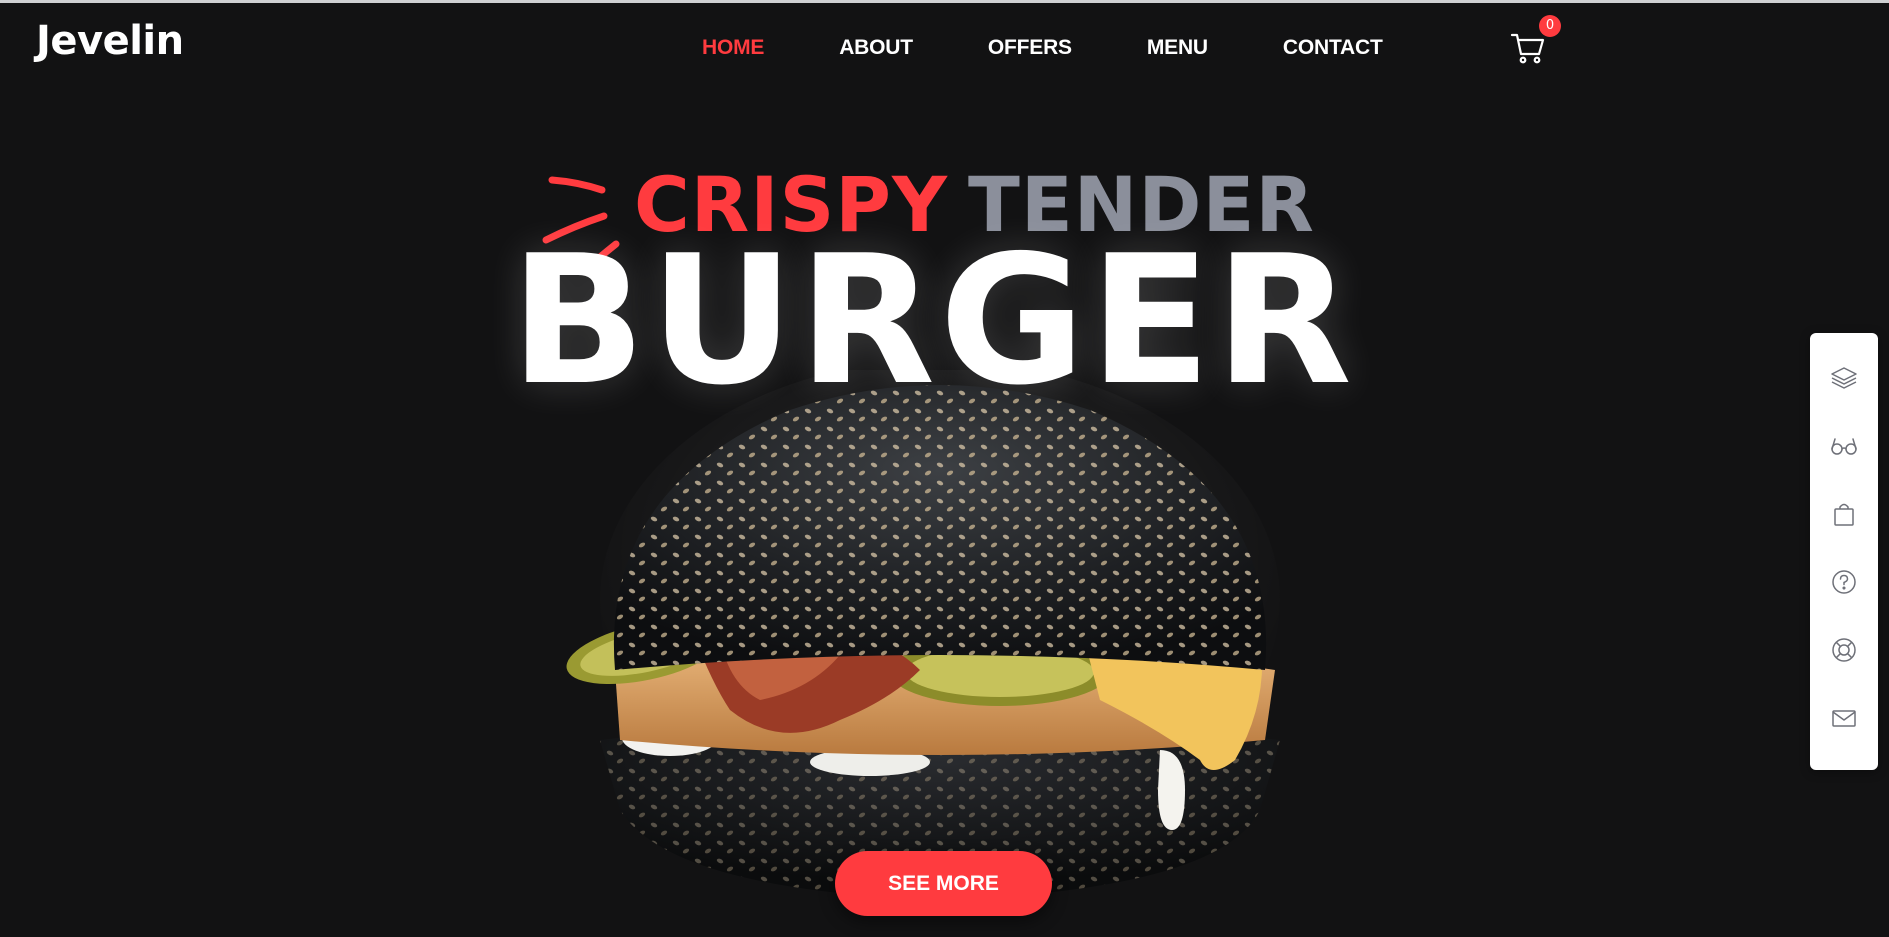  I want to click on nav-item-about: ABOUT, so click(876, 48).